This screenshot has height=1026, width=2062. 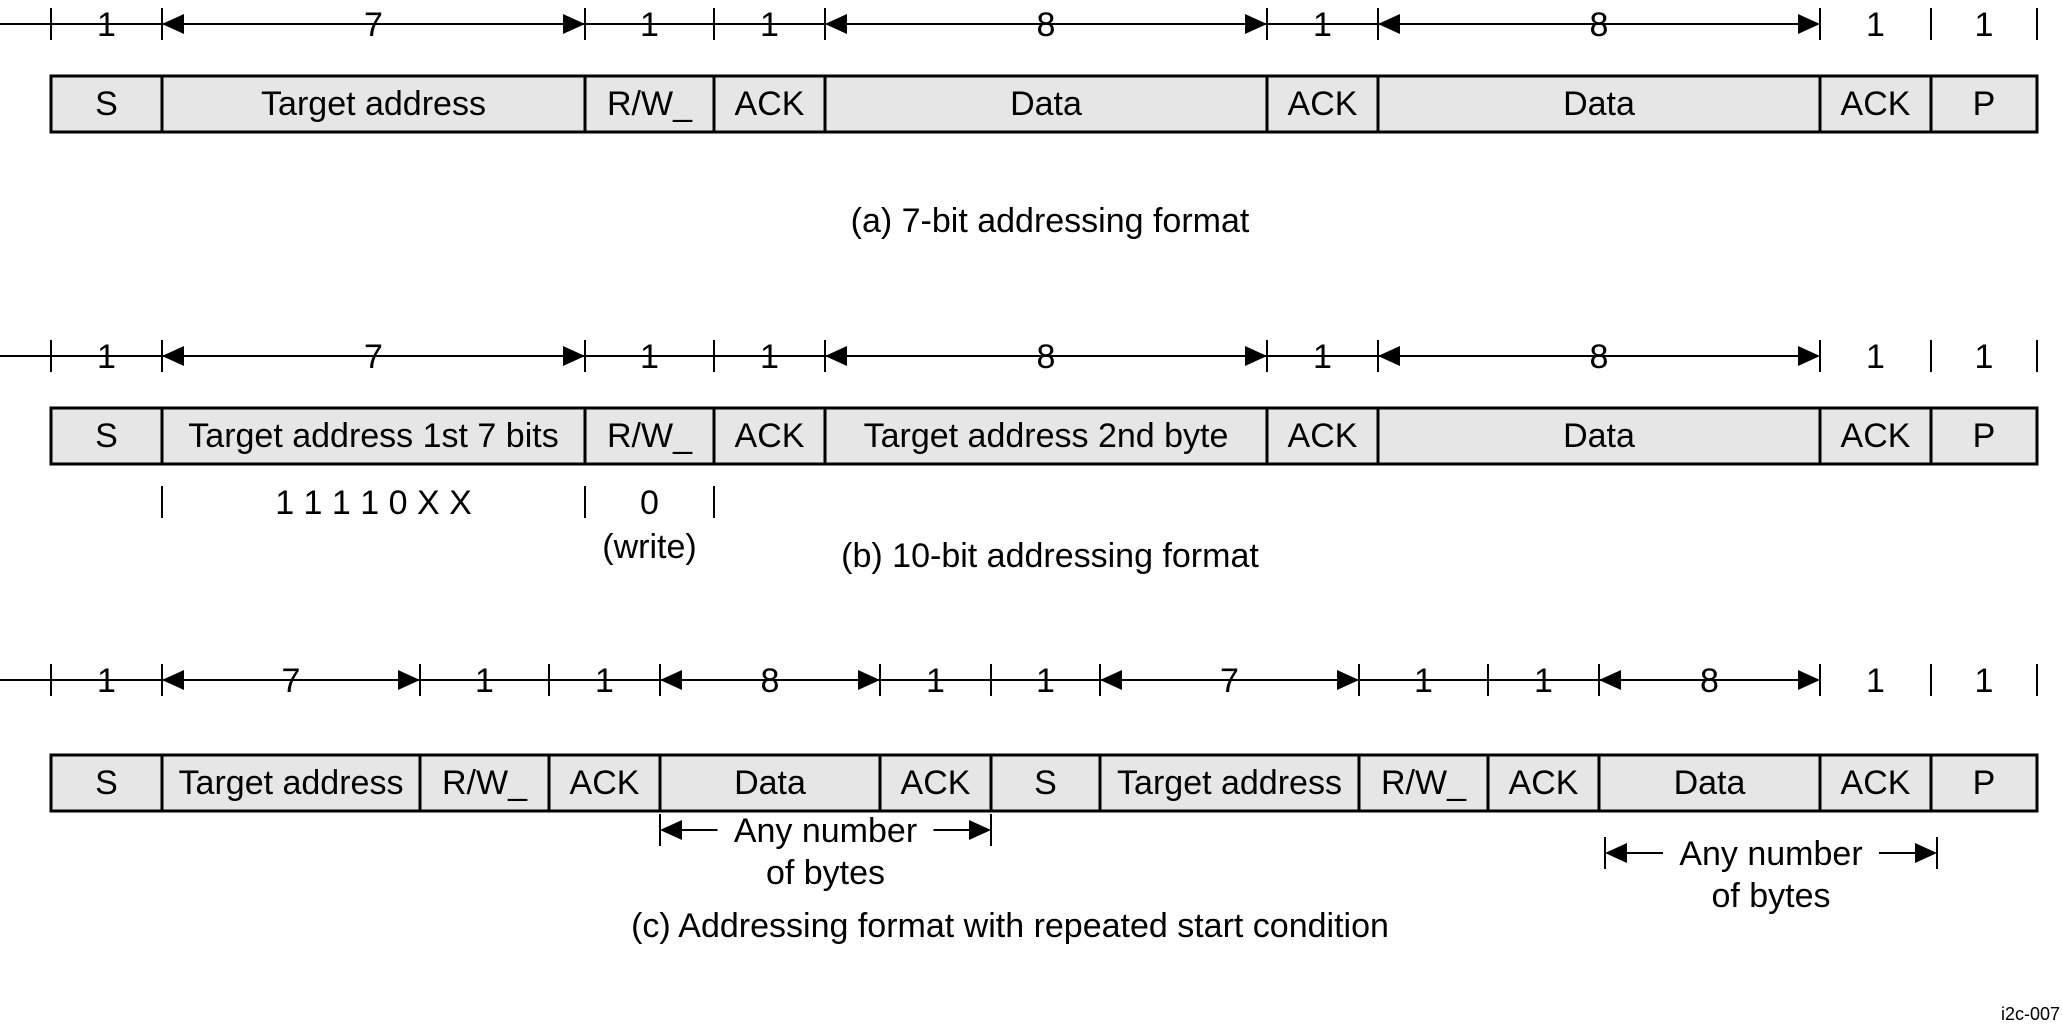 I want to click on format-b-field-0-label: S, so click(x=106, y=436).